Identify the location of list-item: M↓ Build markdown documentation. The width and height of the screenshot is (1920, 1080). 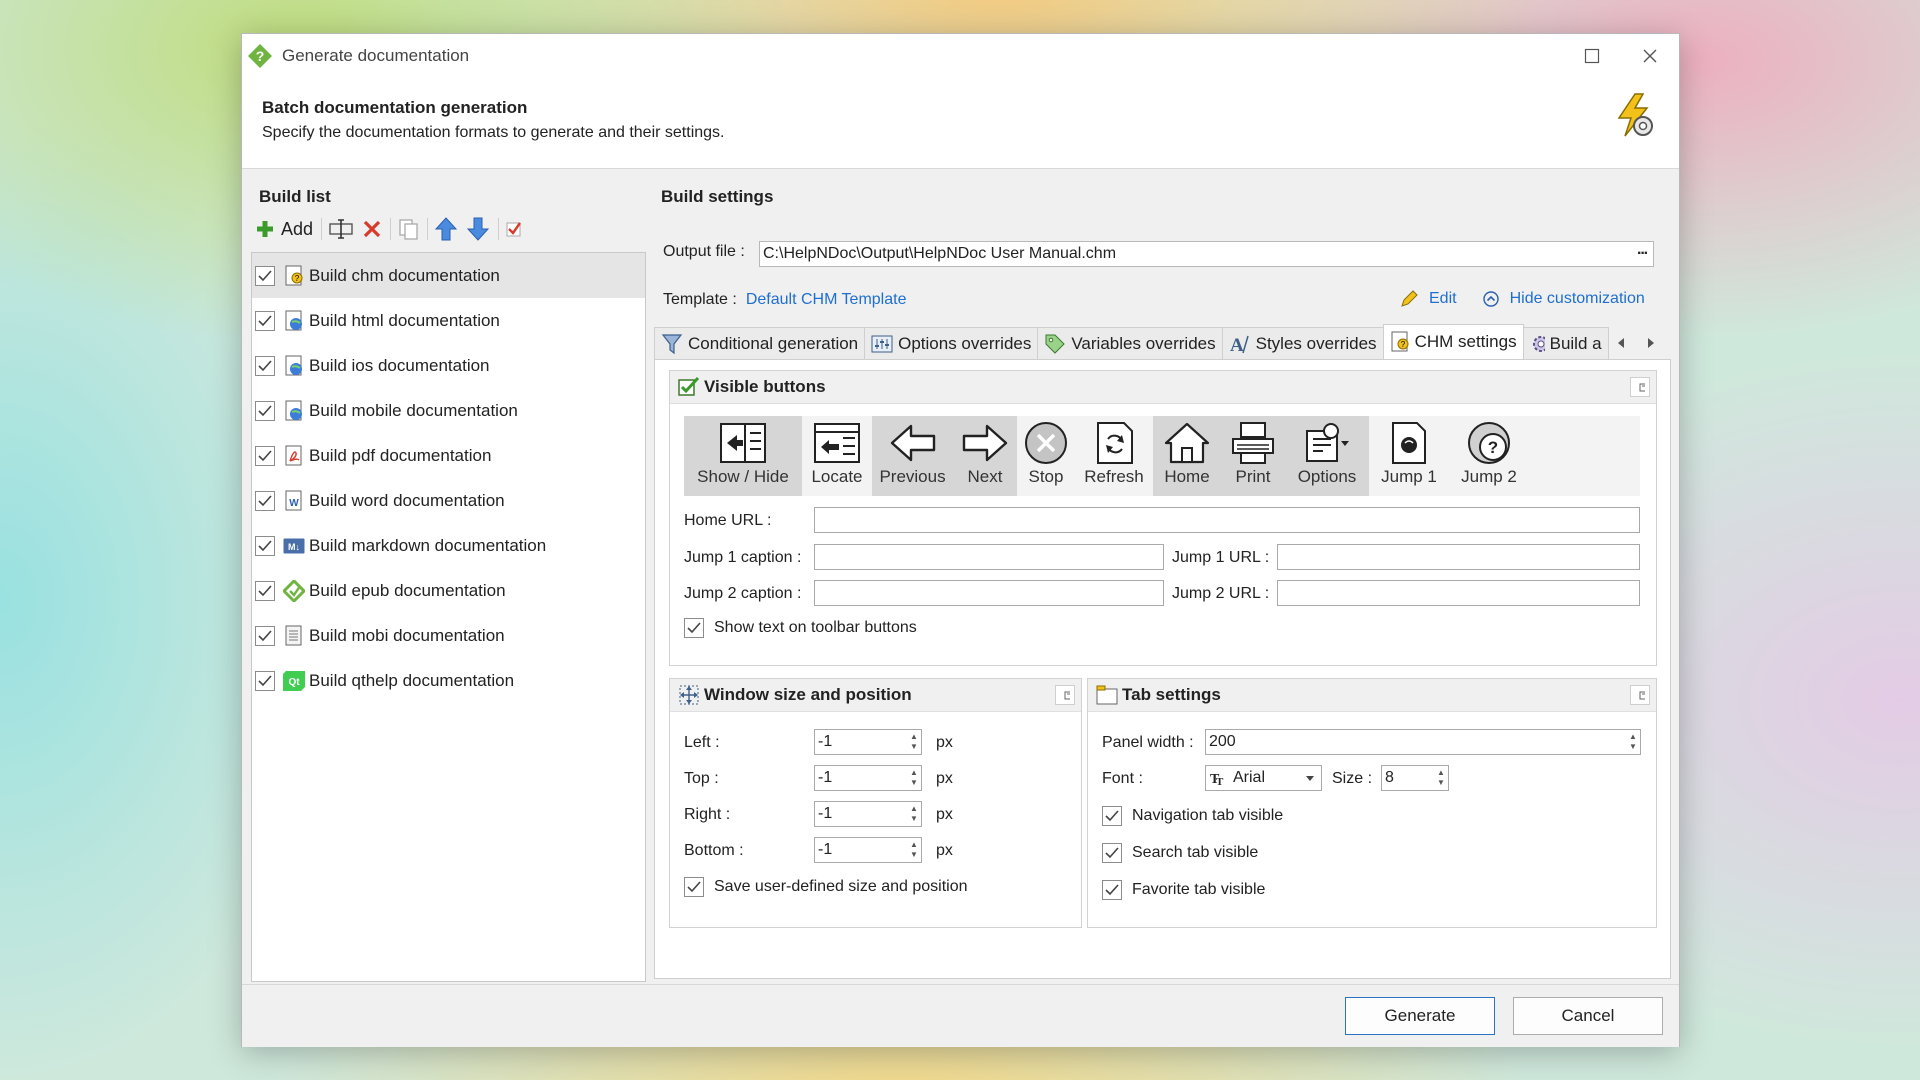
(448, 545).